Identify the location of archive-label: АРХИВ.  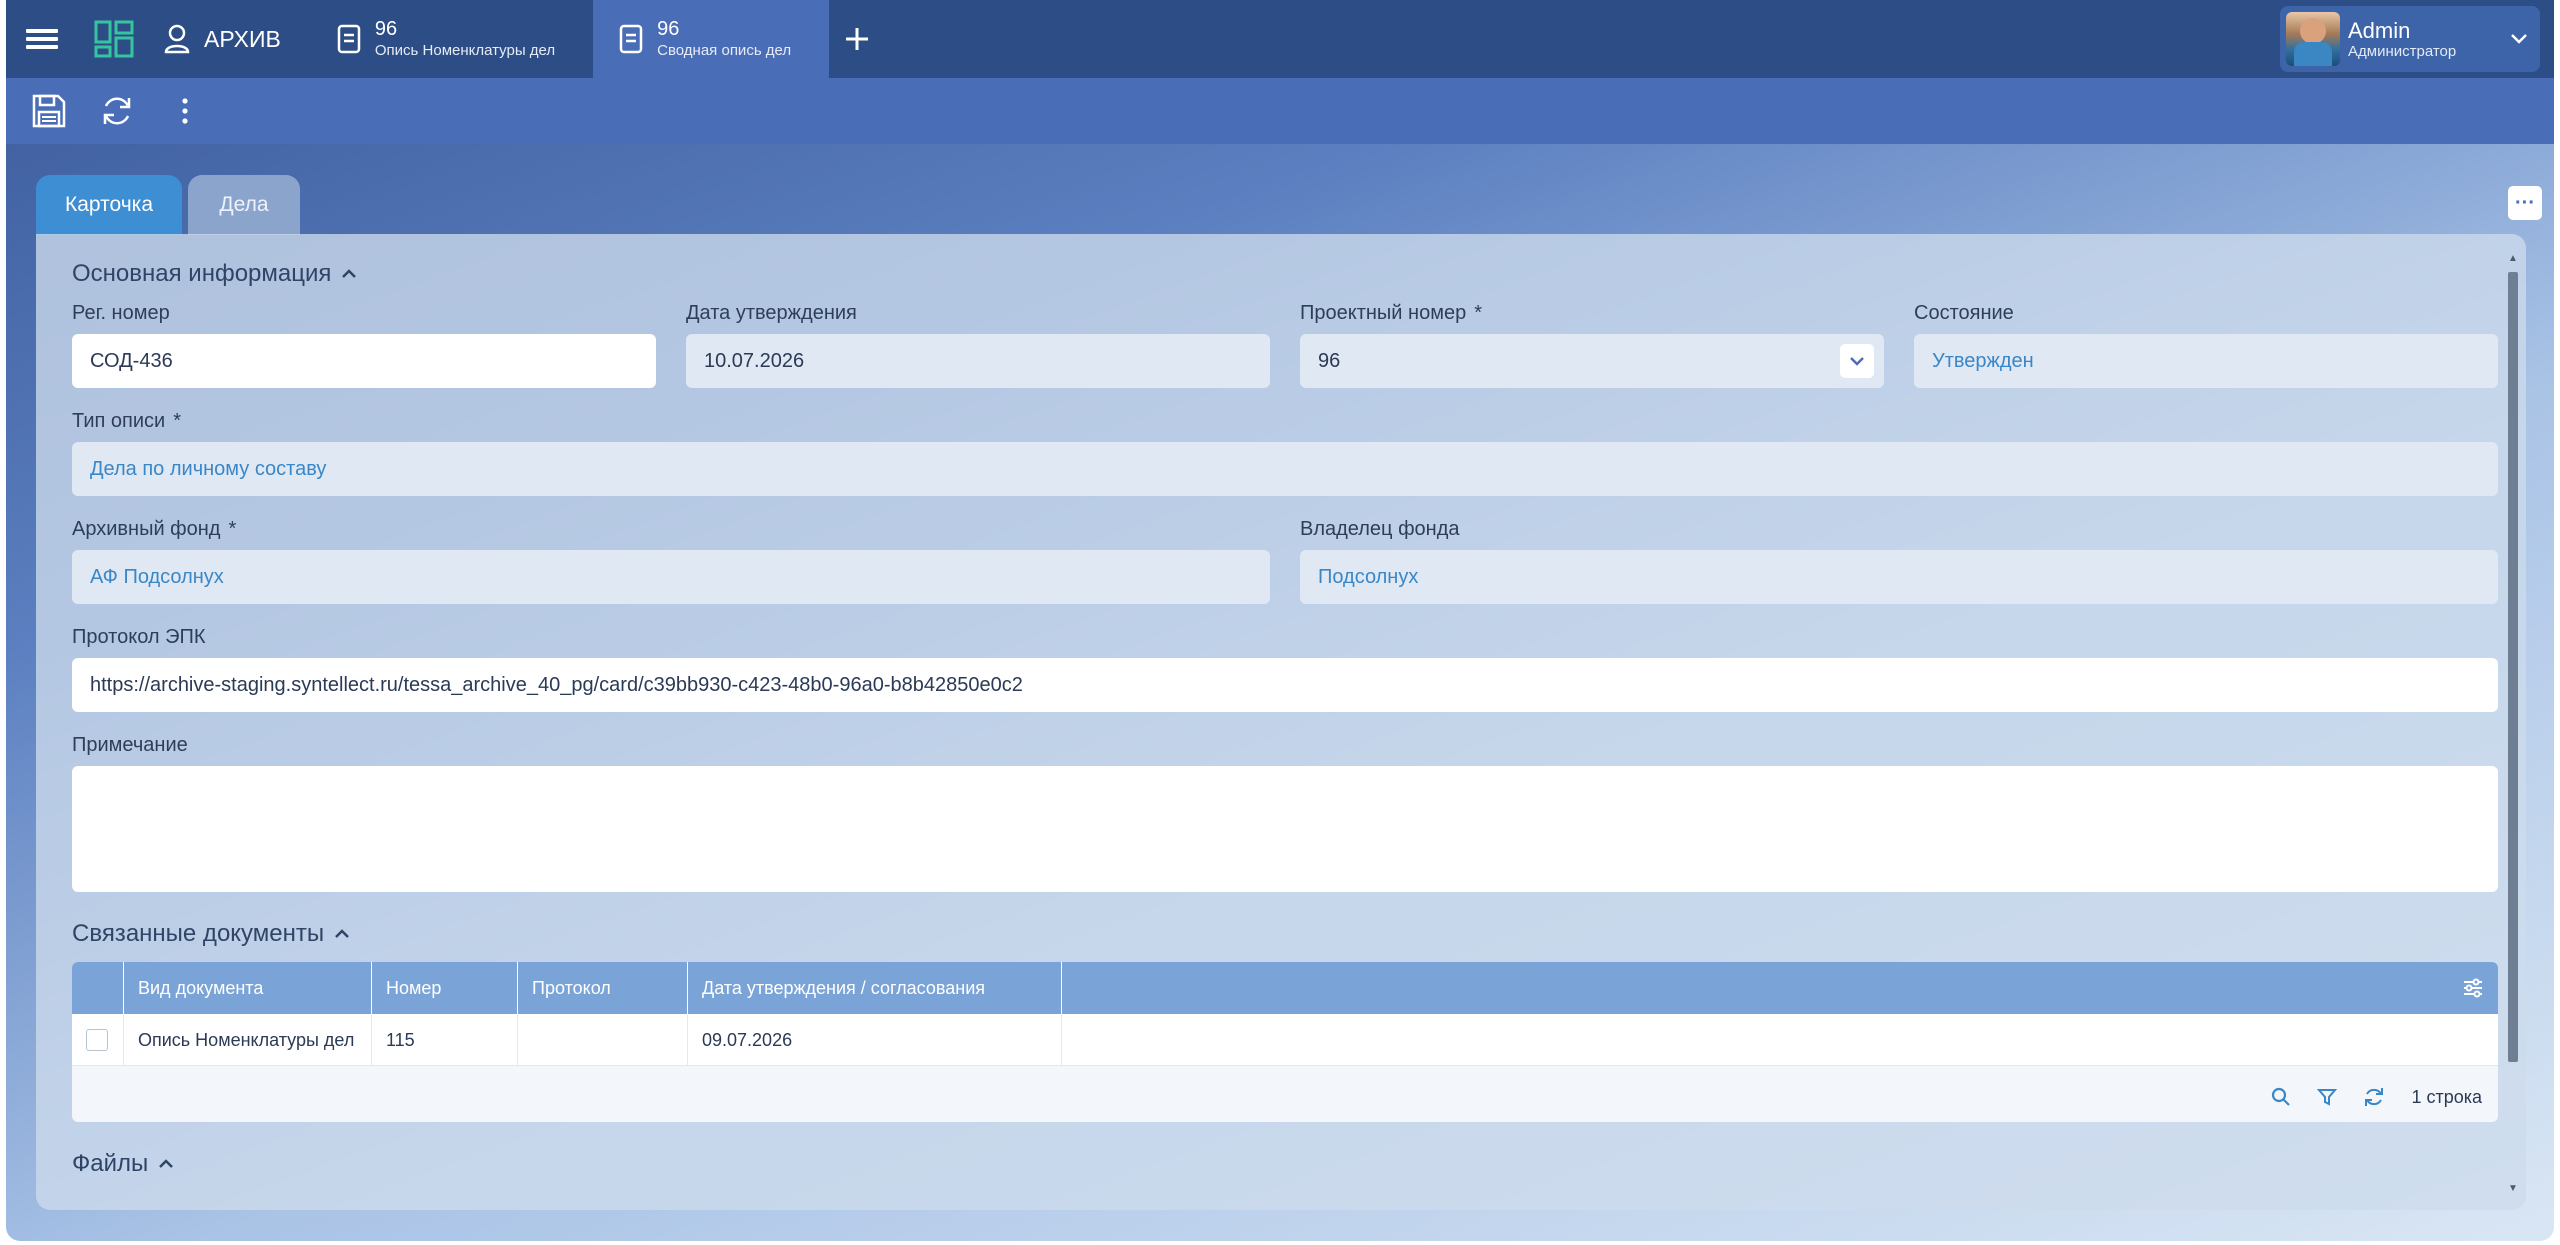
(242, 38).